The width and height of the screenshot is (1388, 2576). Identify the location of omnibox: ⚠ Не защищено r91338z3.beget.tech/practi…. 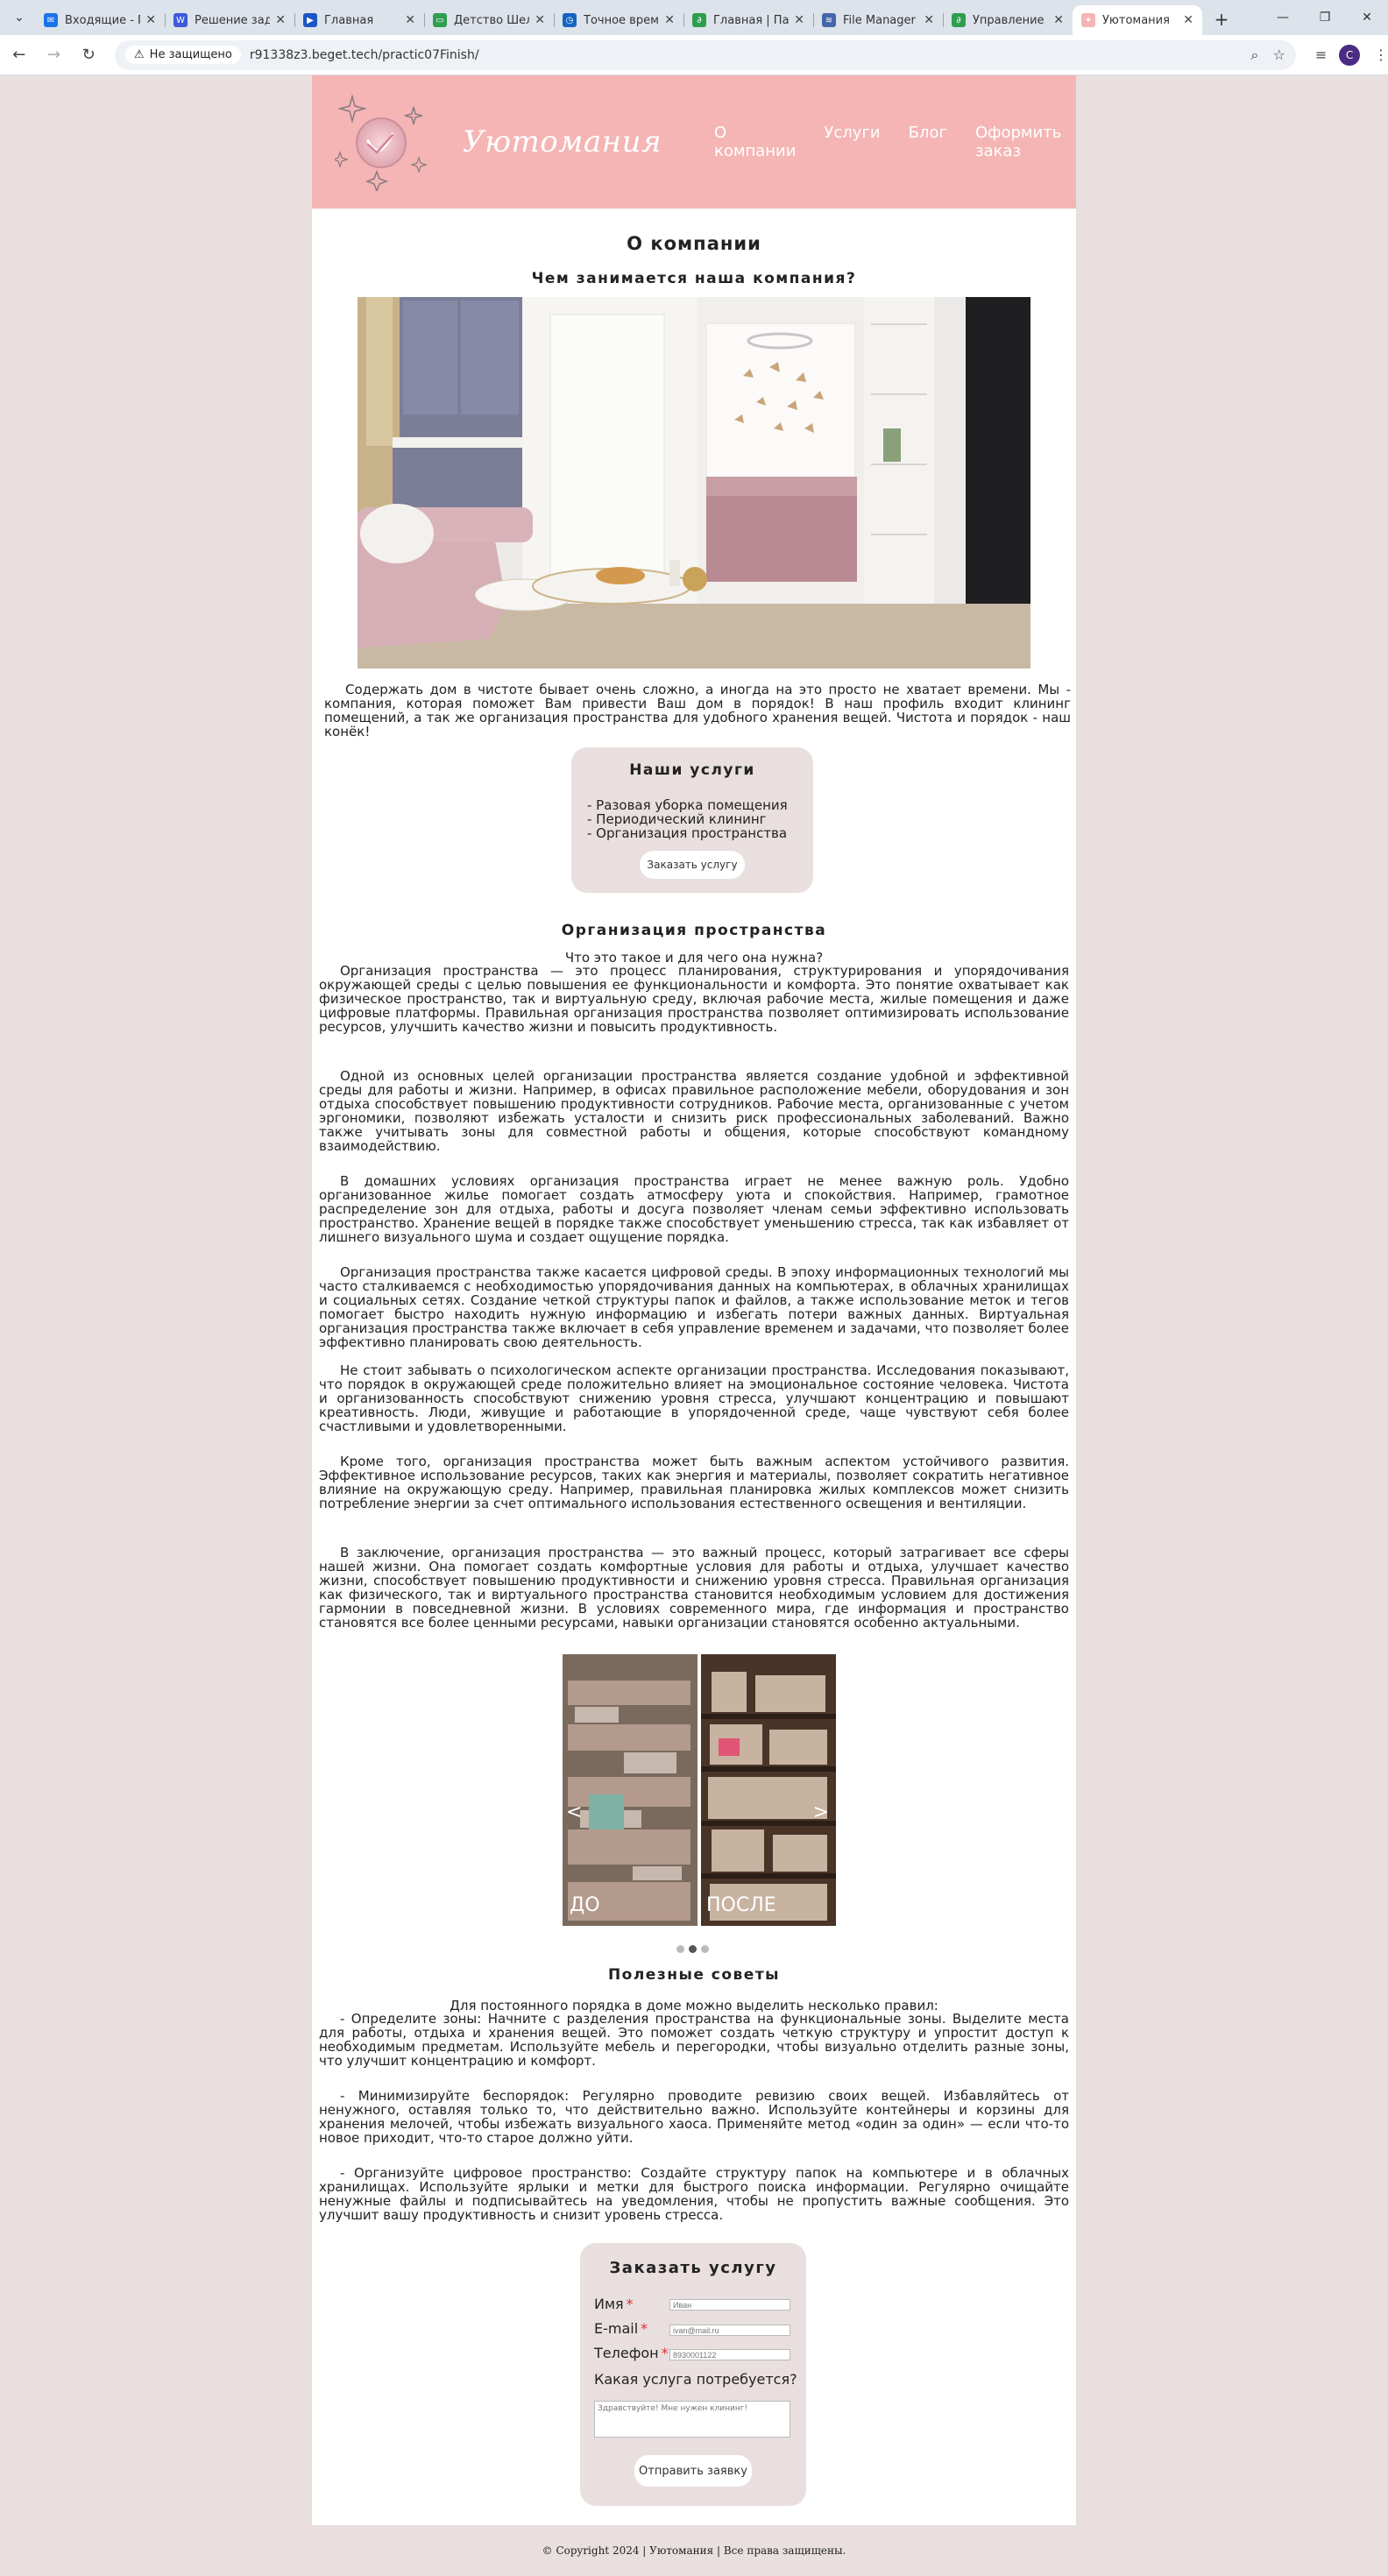
(705, 54).